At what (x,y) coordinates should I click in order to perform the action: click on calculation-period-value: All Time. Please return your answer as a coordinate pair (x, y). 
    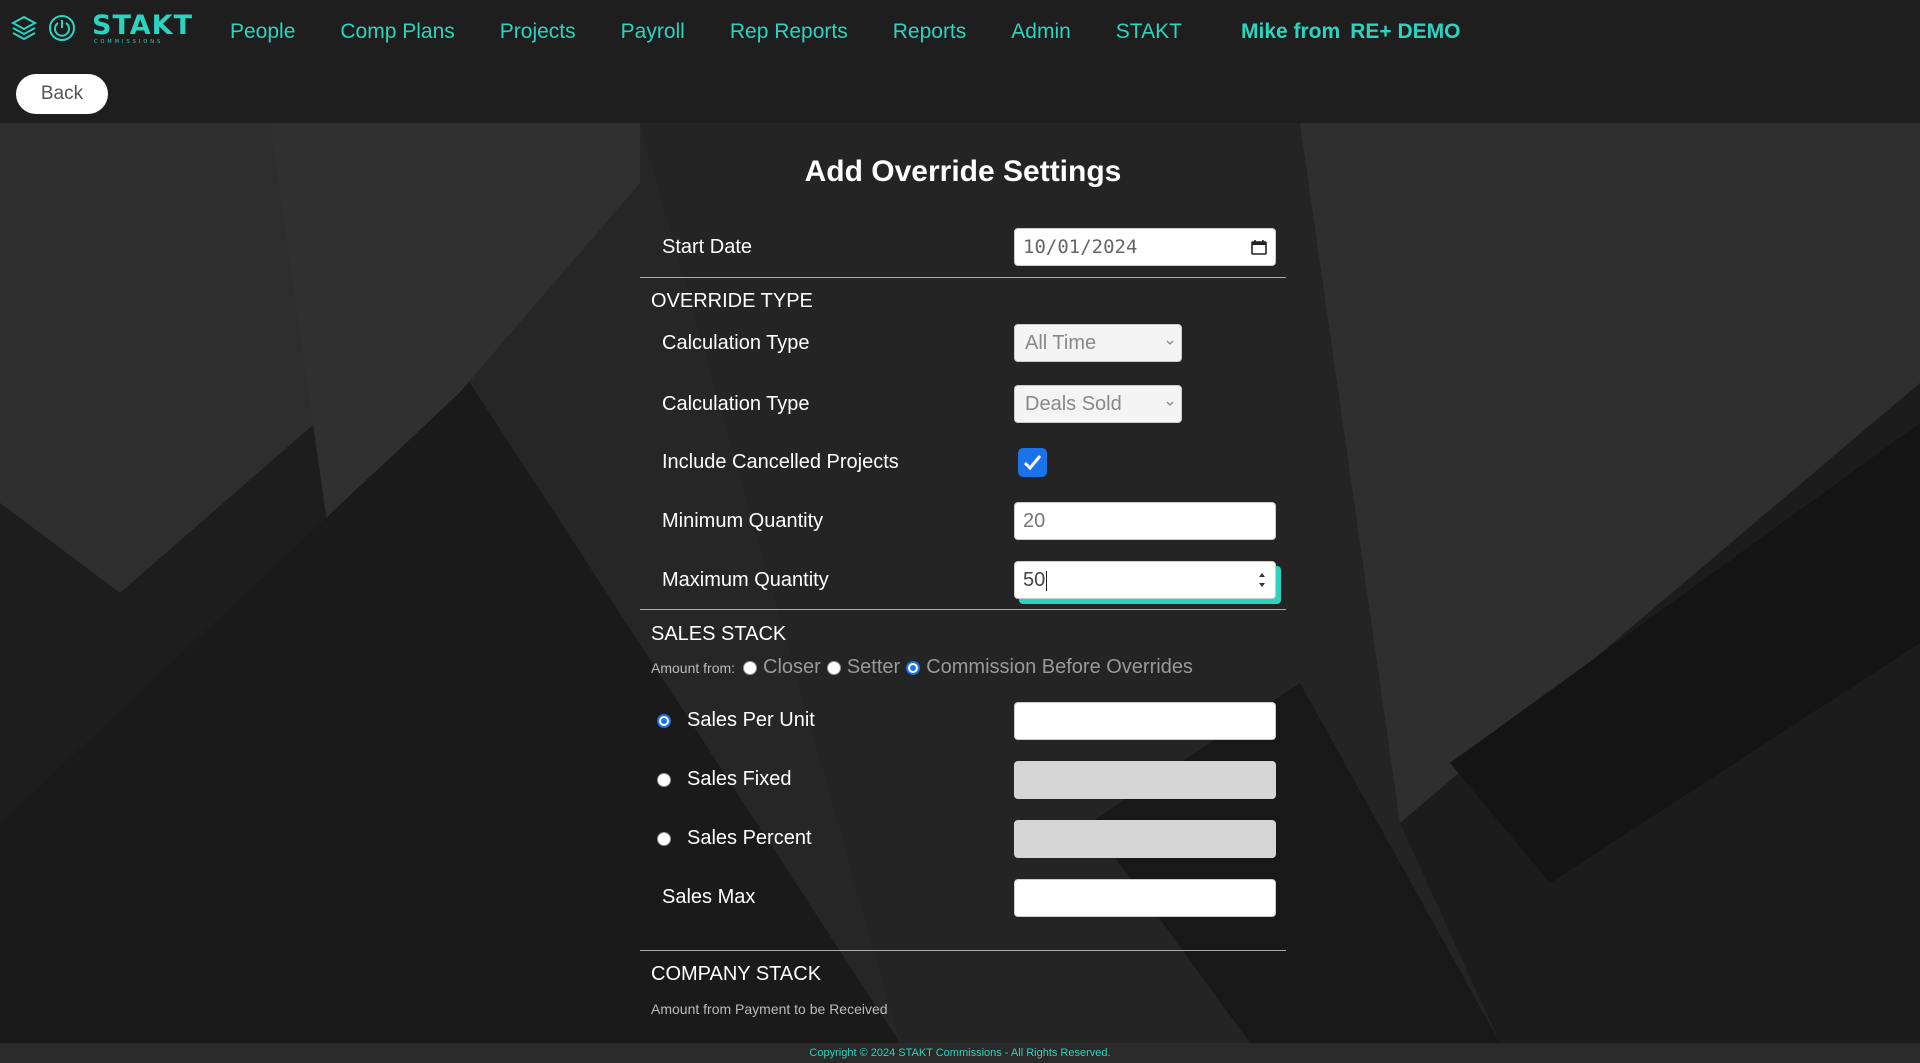
    Looking at the image, I should click on (1061, 343).